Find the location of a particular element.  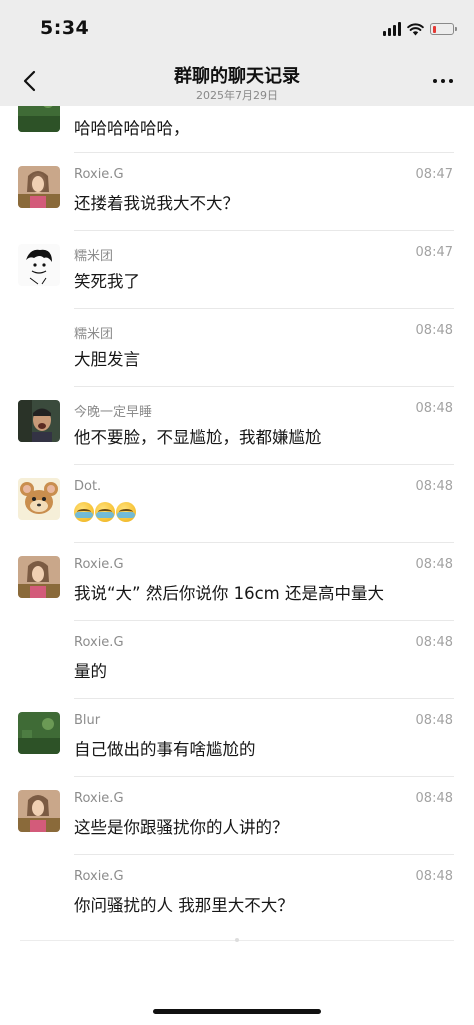

message-text: 大胆发言 is located at coordinates (107, 359).